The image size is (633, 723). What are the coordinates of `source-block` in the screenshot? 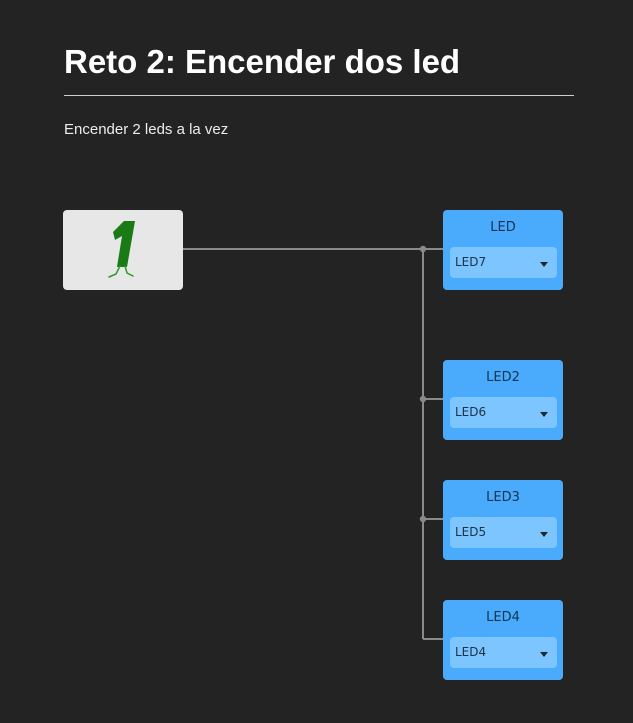 It's located at (123, 250).